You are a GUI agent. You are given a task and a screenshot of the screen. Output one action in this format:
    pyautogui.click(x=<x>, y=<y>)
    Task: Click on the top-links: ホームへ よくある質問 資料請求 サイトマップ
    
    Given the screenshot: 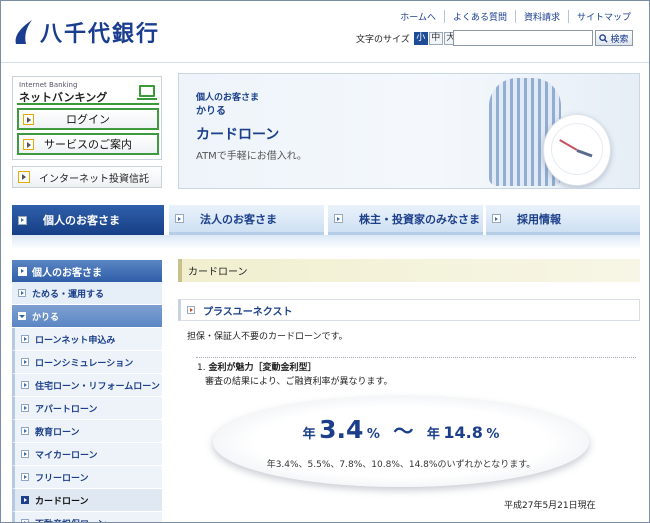 What is the action you would take?
    pyautogui.click(x=515, y=16)
    